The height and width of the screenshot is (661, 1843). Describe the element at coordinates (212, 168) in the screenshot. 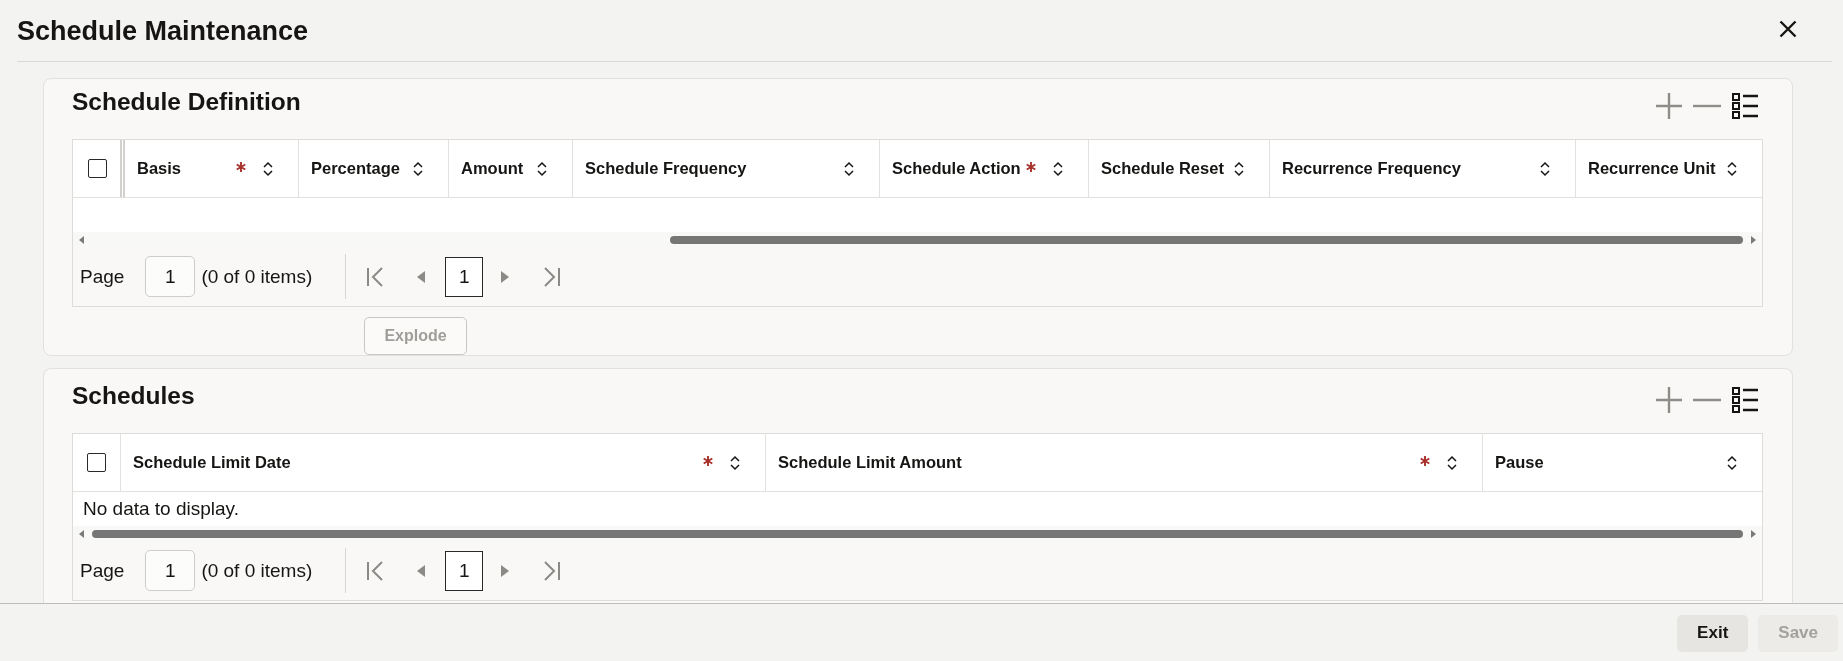

I see `column-header: Basis` at that location.